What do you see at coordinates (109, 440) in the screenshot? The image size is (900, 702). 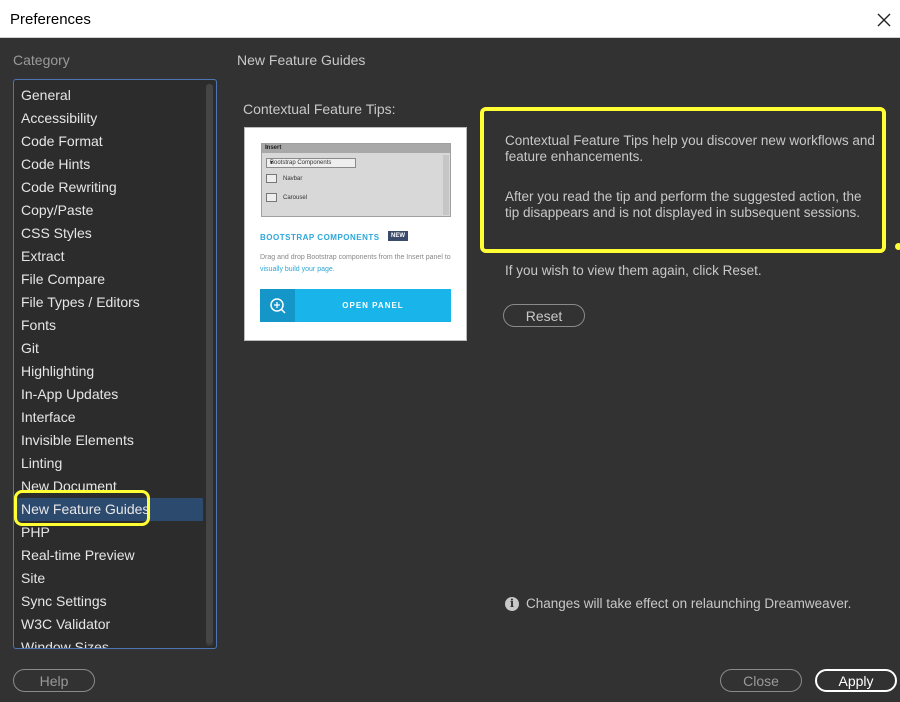 I see `category-item: Invisible Elements` at bounding box center [109, 440].